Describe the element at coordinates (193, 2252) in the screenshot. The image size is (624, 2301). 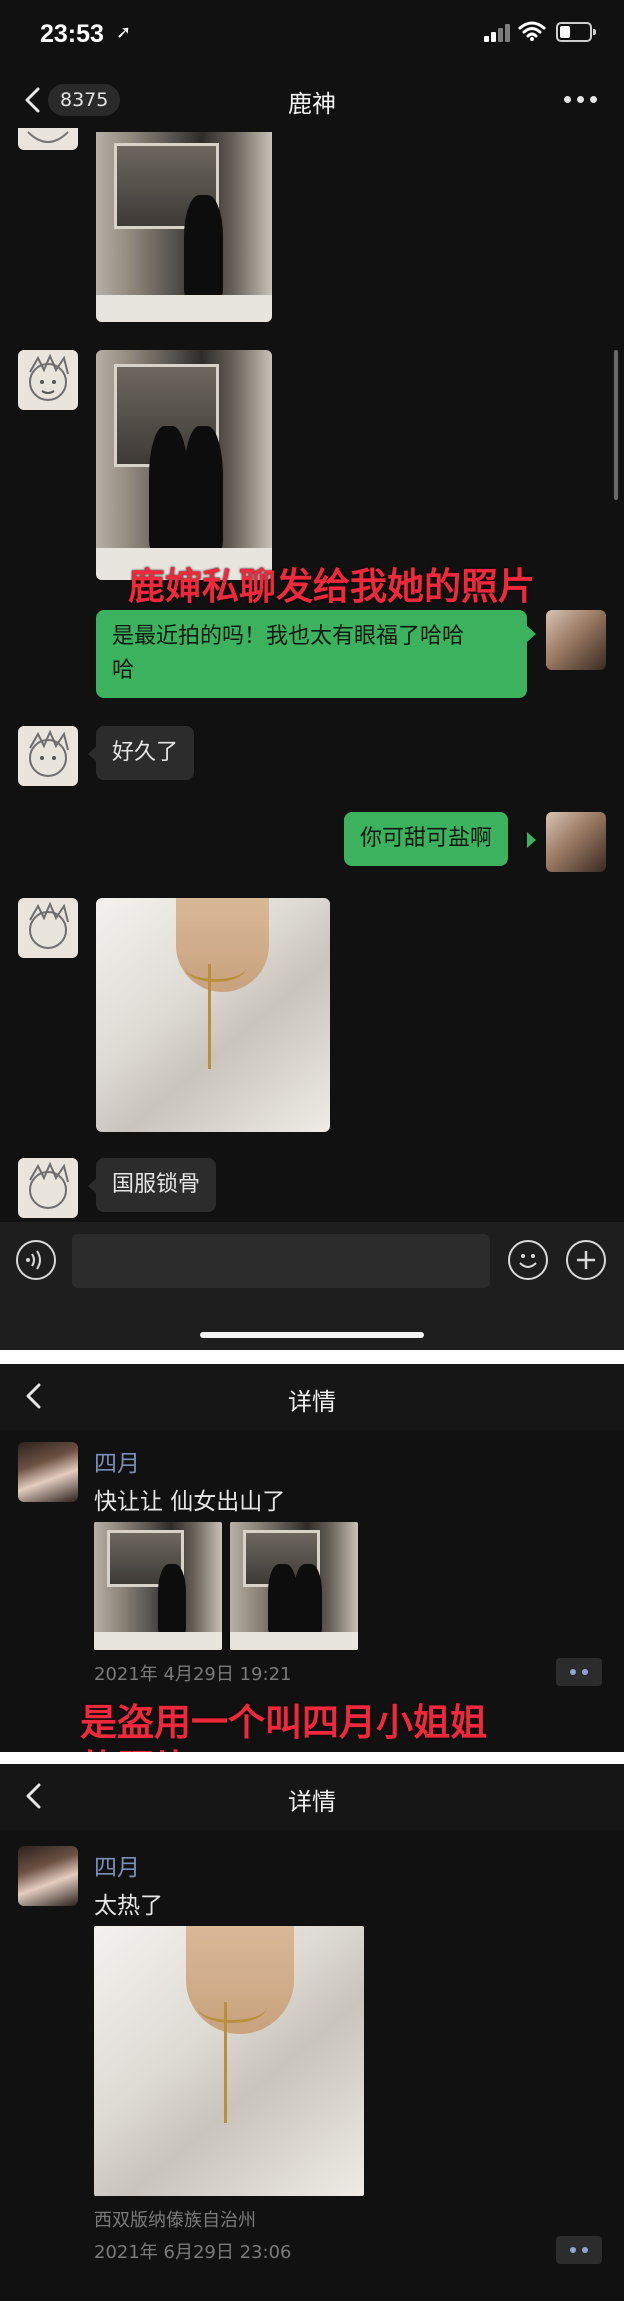
I see `moment-timestamp: 2021年 6月29日 23:06` at that location.